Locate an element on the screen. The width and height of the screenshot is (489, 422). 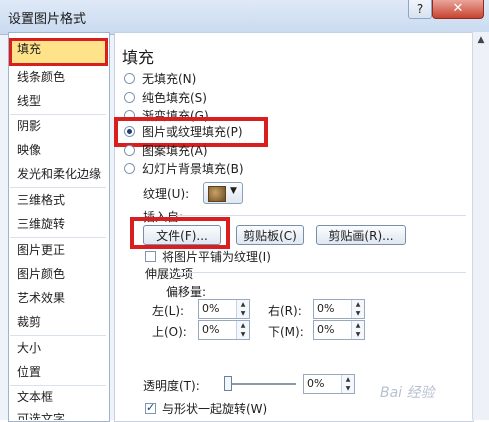
sidebar-item-fill: 填充 is located at coordinates (58, 52).